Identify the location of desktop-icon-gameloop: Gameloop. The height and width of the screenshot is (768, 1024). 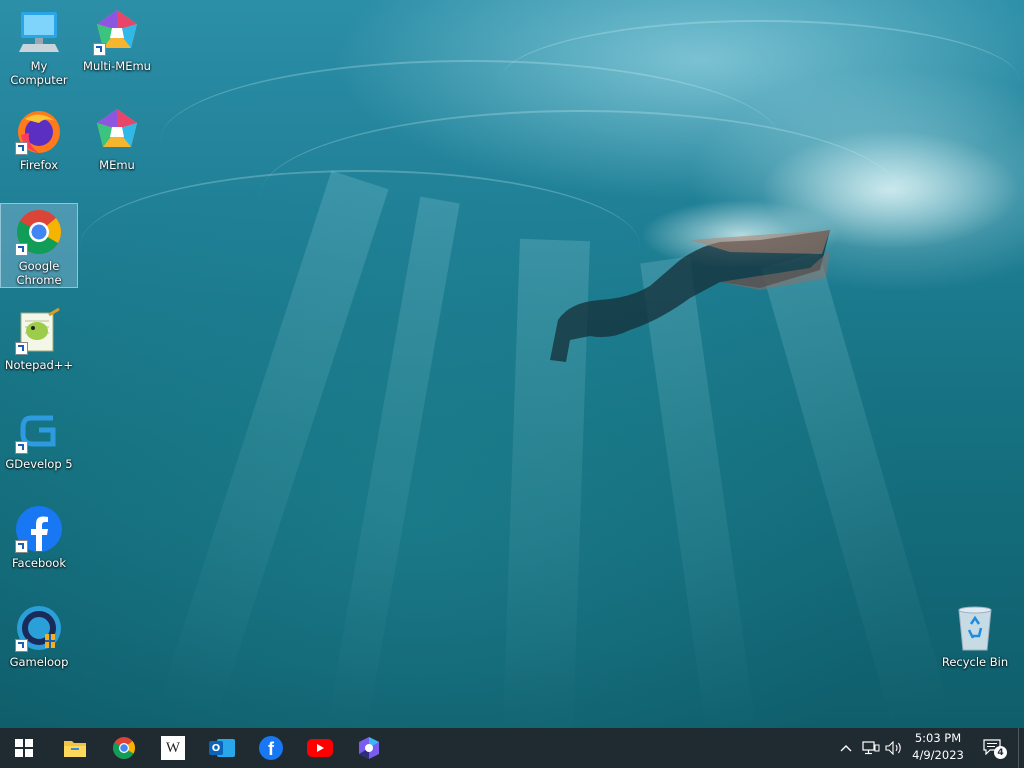
(39, 636).